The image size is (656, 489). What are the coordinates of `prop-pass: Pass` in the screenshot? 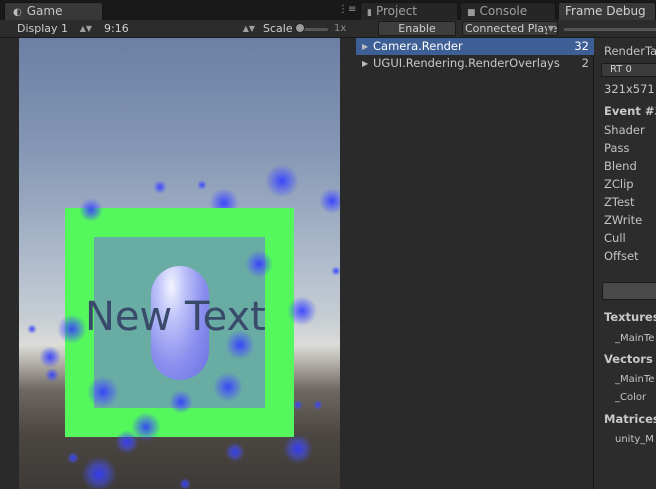 It's located at (617, 148).